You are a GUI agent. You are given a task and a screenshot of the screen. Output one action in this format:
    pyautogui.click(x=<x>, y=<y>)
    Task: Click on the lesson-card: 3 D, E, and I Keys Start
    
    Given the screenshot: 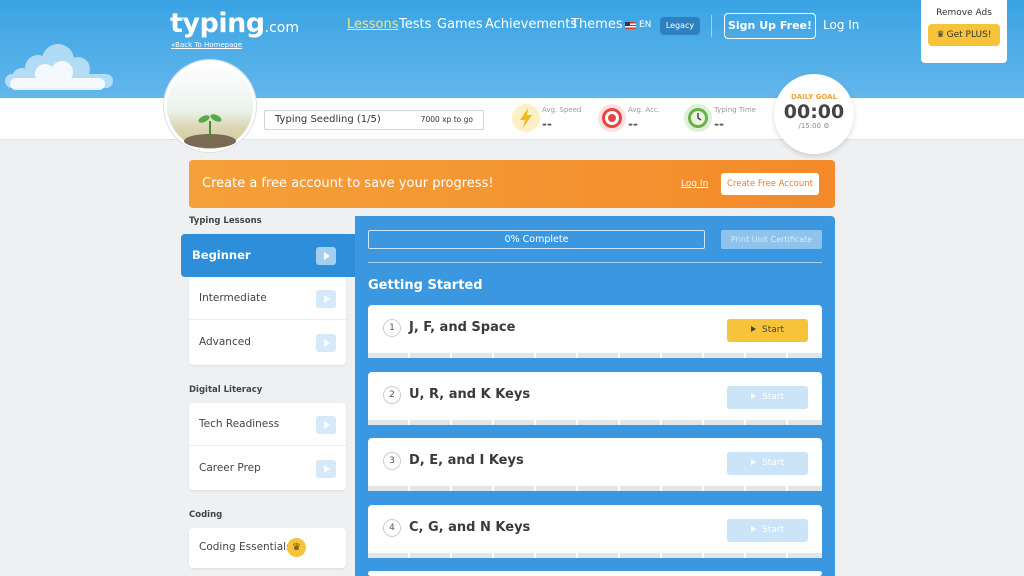 What is the action you would take?
    pyautogui.click(x=595, y=464)
    